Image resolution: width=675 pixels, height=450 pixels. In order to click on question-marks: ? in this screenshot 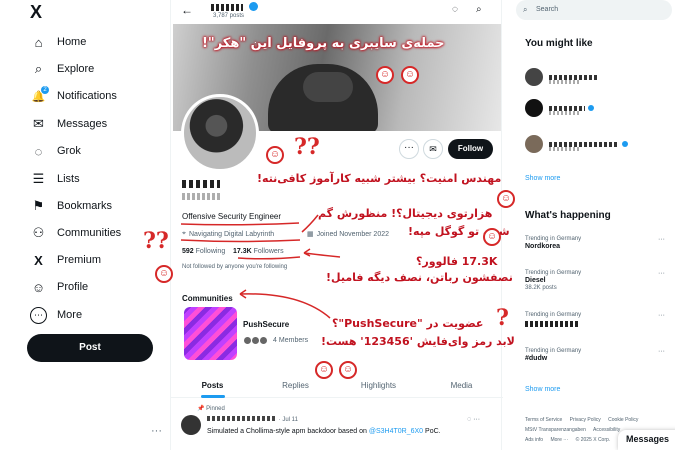, I will do `click(502, 318)`.